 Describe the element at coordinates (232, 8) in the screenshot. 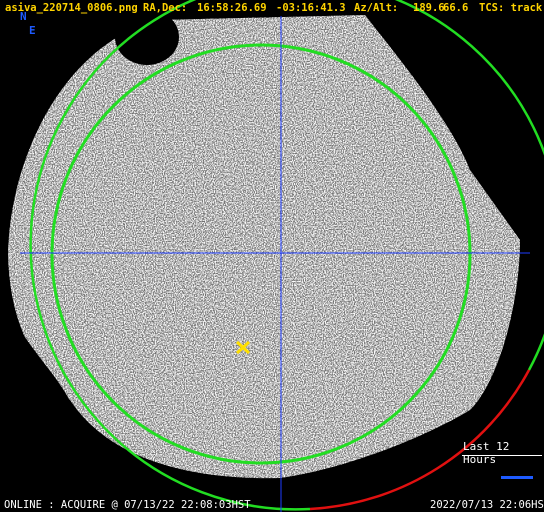

I see `ra-value: 16:58:26.69` at that location.